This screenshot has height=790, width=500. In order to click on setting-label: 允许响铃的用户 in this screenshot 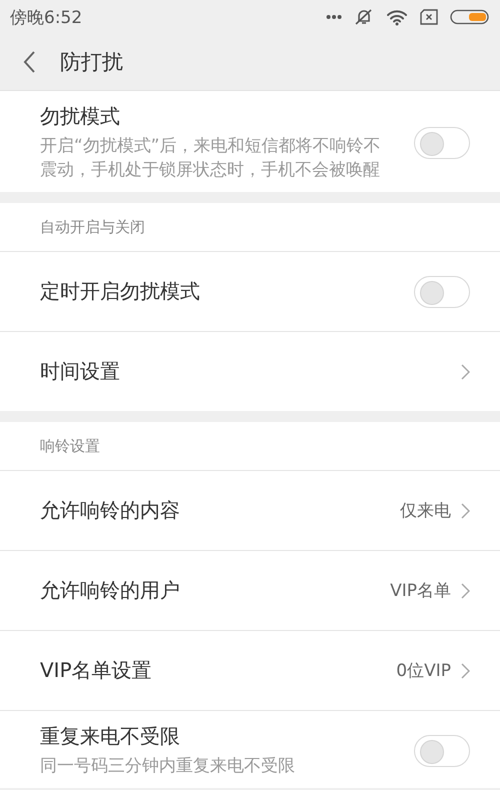, I will do `click(110, 590)`.